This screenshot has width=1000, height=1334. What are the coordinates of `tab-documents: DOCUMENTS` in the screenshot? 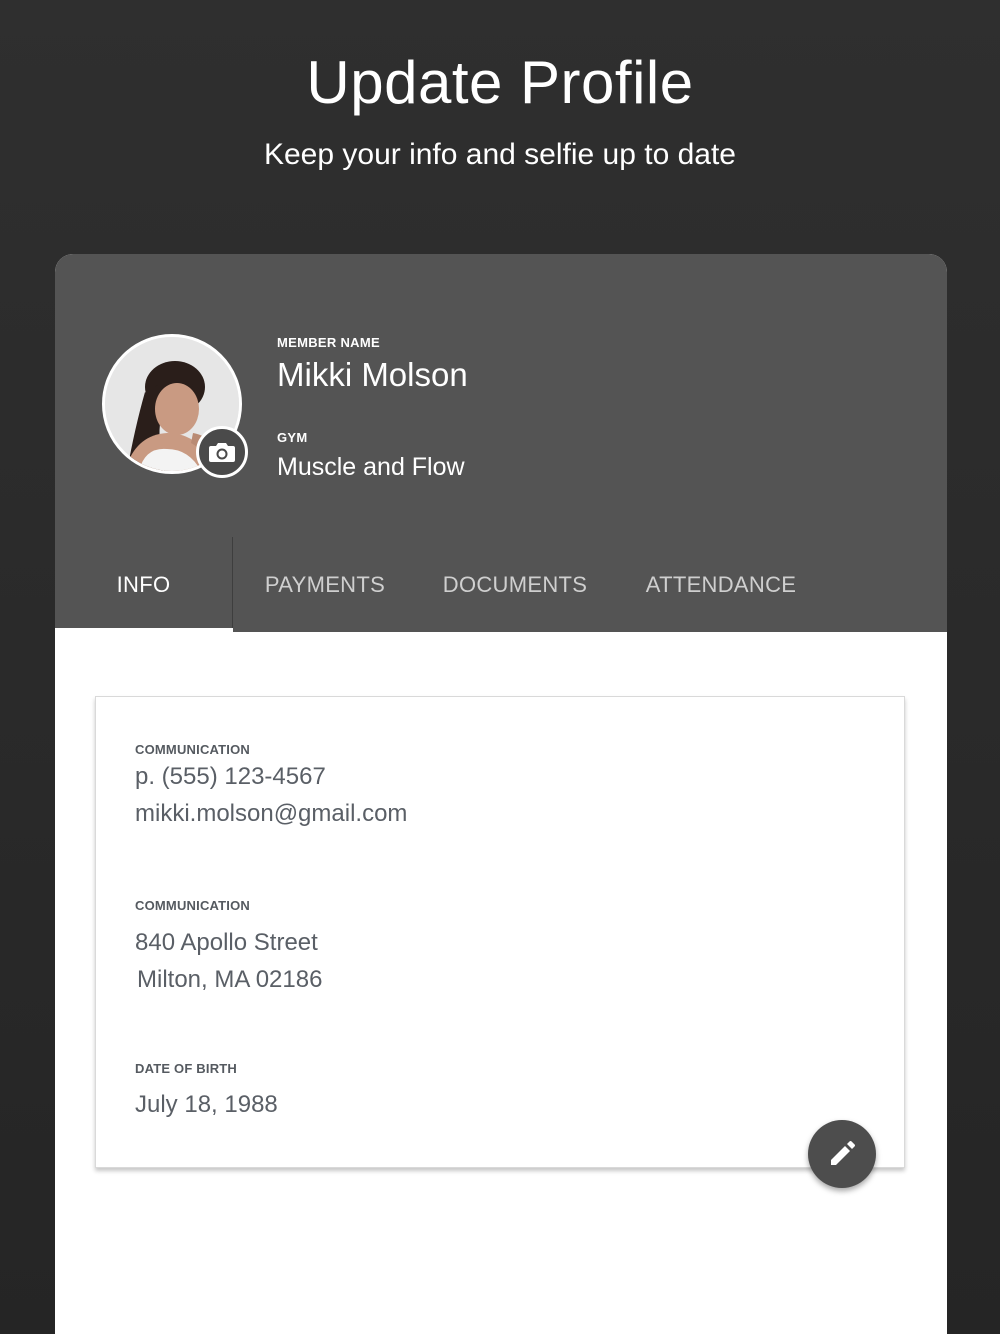 It's located at (515, 584).